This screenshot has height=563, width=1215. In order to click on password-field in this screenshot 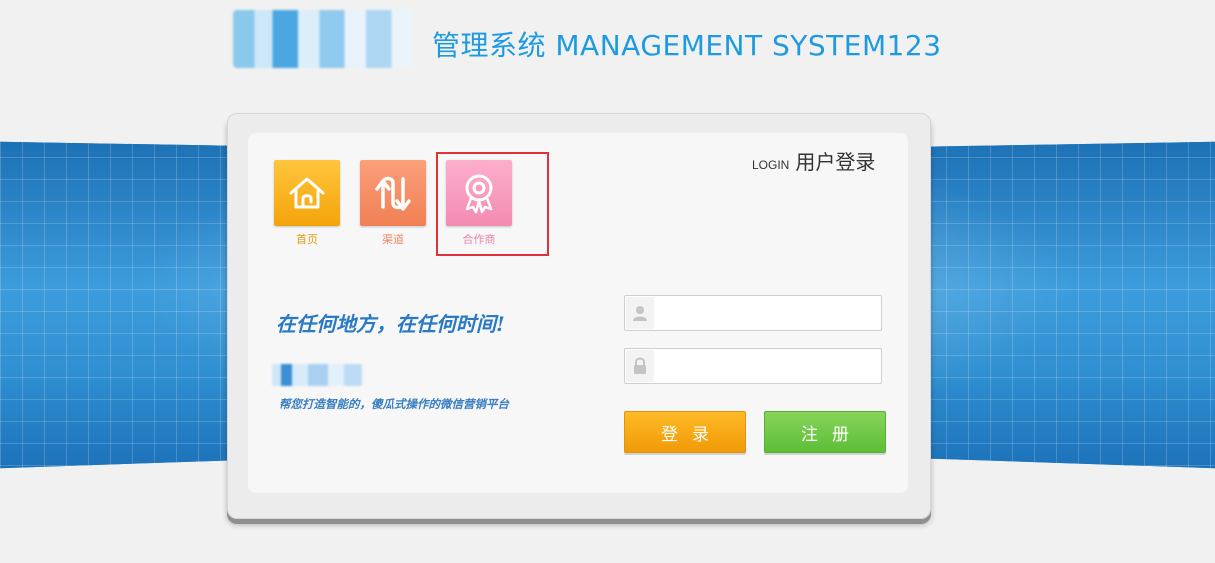, I will do `click(753, 366)`.